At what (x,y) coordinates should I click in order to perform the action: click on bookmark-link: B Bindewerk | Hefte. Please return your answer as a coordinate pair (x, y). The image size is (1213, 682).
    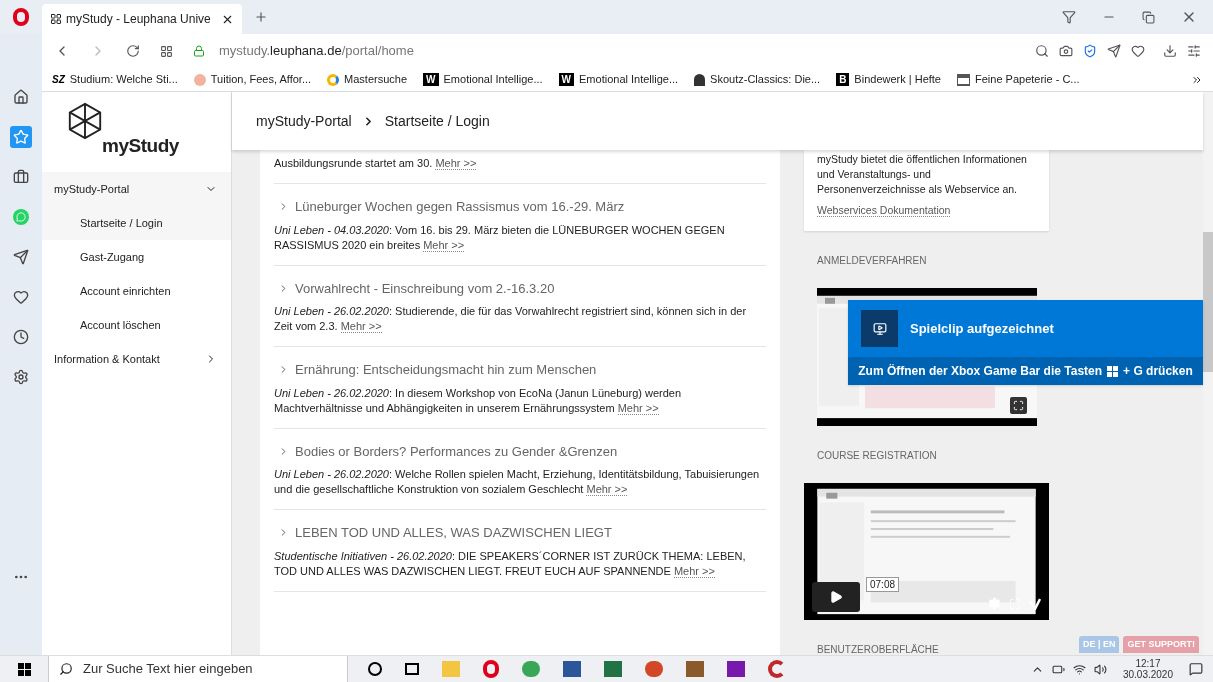
    Looking at the image, I should click on (888, 79).